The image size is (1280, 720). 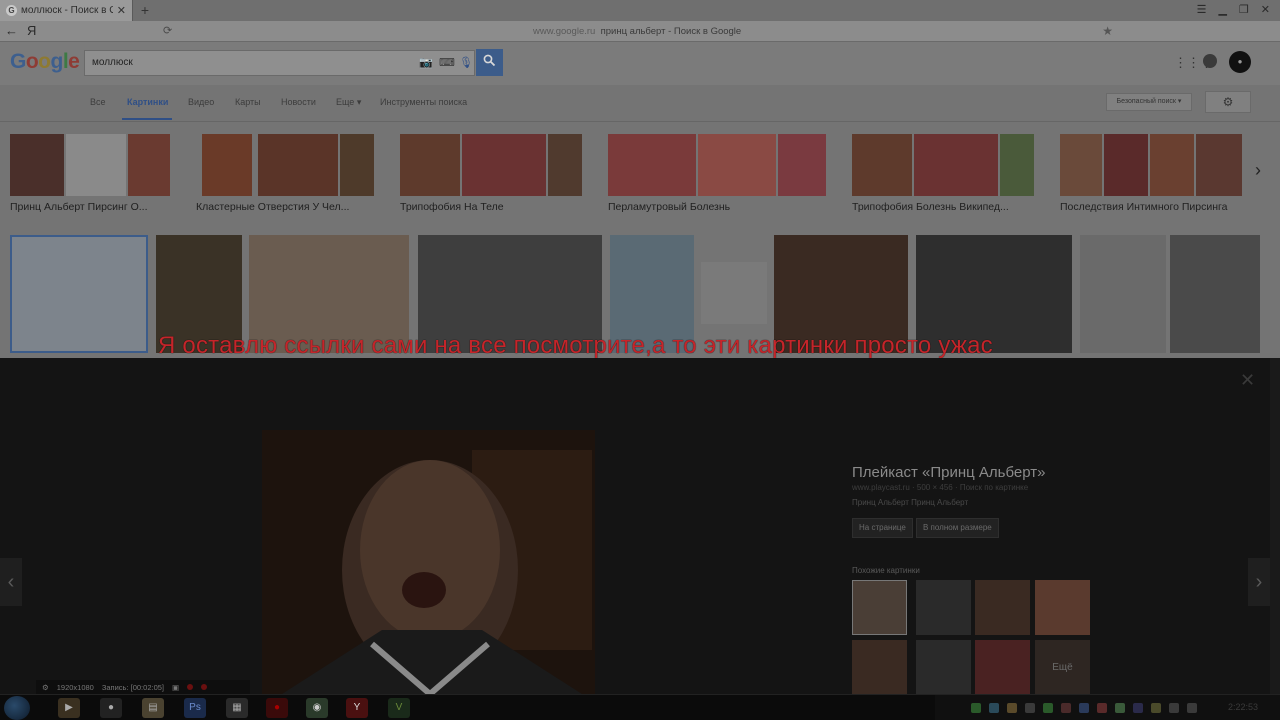 What do you see at coordinates (882, 528) in the screenshot?
I see `visit-page-button: На странице` at bounding box center [882, 528].